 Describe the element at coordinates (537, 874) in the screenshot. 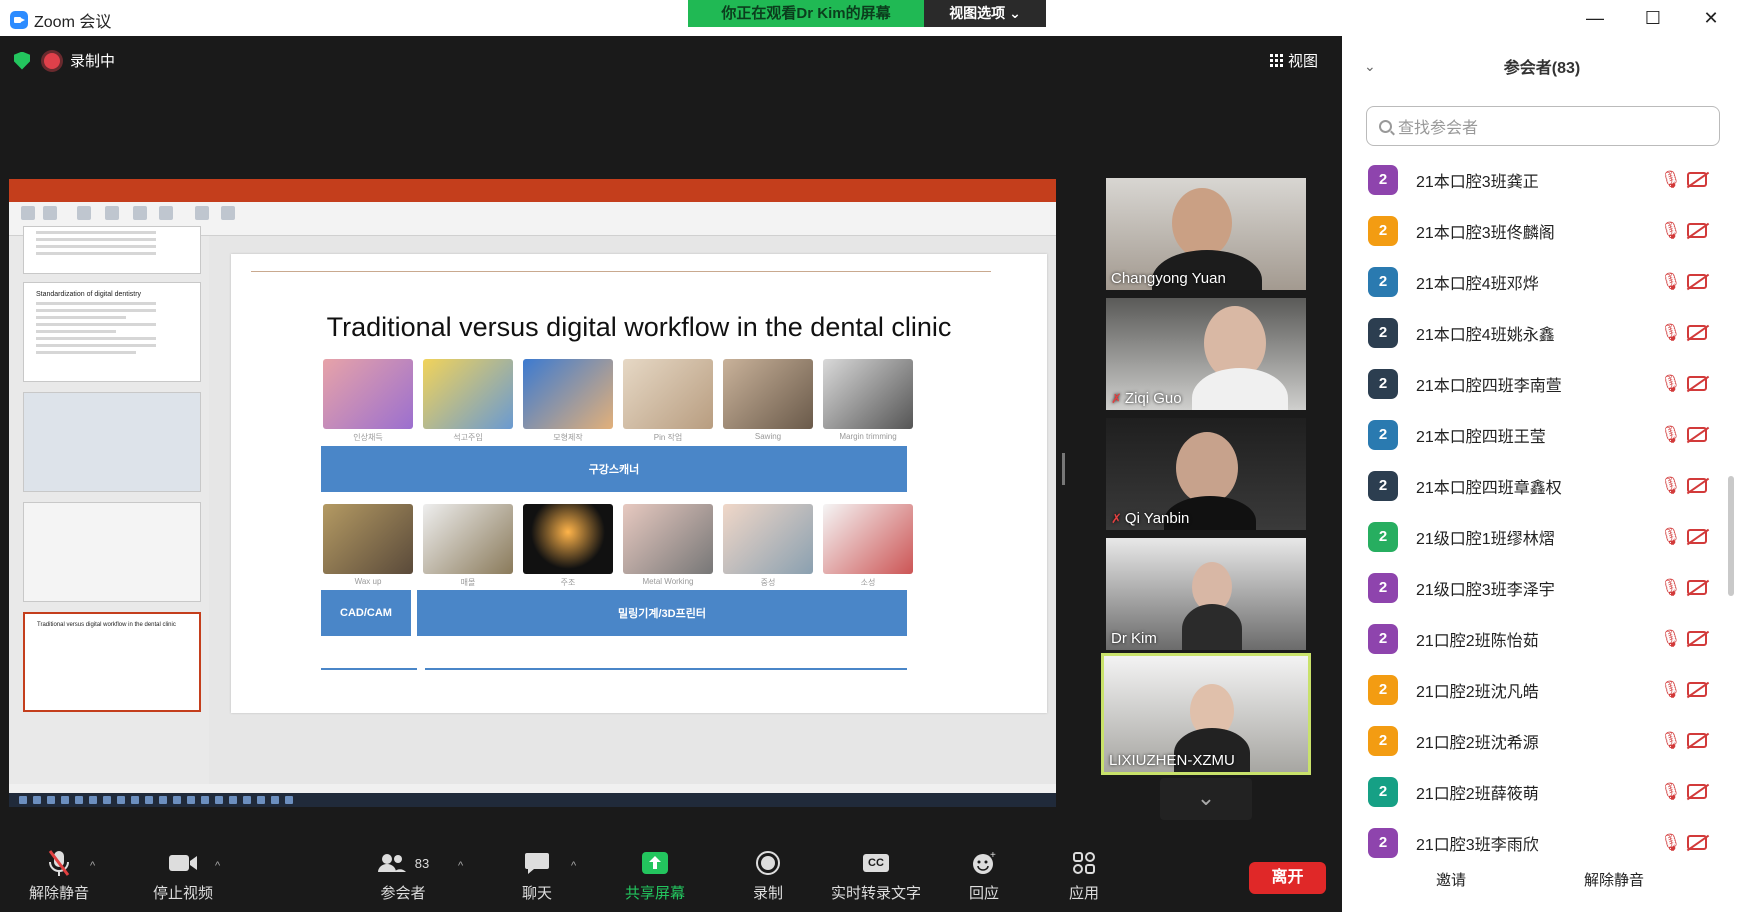

I see `chat-button: 聊天` at that location.